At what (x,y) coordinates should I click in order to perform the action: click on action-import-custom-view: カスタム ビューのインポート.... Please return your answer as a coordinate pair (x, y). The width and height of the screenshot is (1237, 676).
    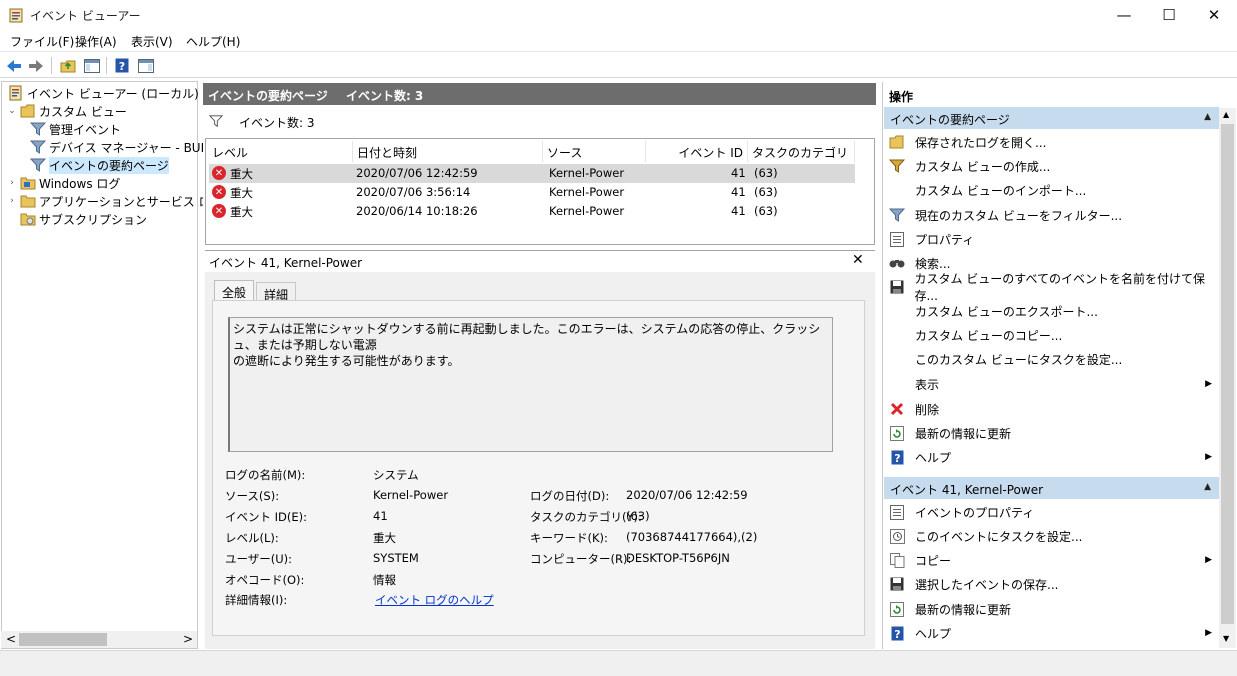
    Looking at the image, I should click on (1052, 190).